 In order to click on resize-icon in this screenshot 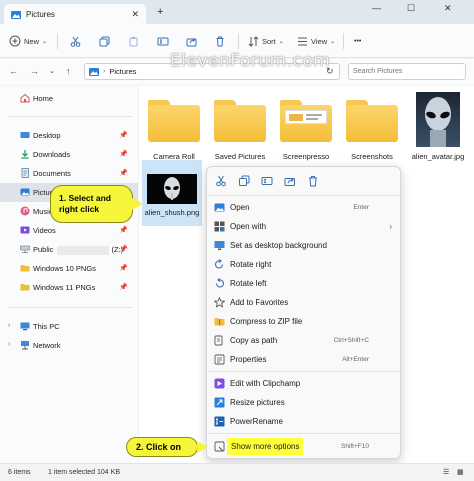, I will do `click(219, 402)`.